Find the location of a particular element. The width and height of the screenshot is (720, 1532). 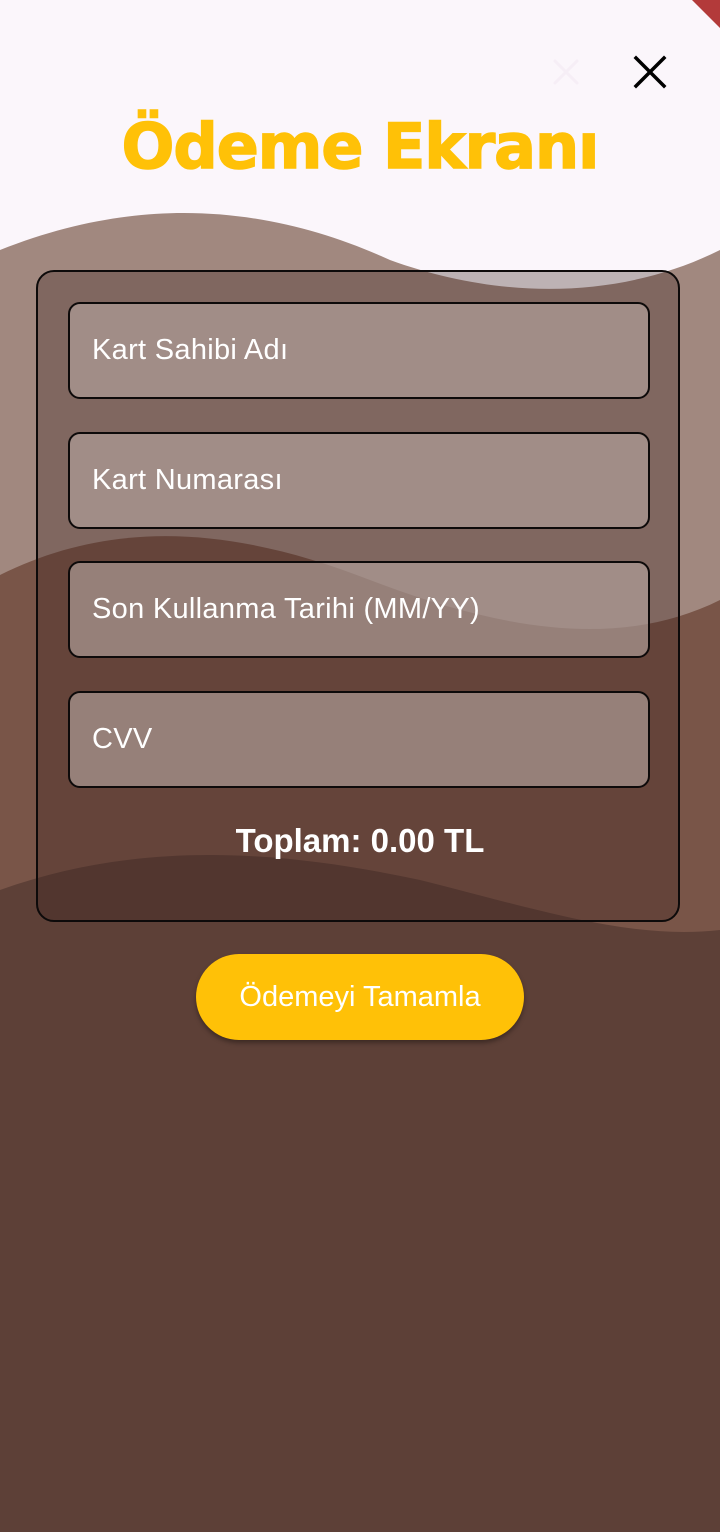

ghost-close-icon is located at coordinates (566, 72).